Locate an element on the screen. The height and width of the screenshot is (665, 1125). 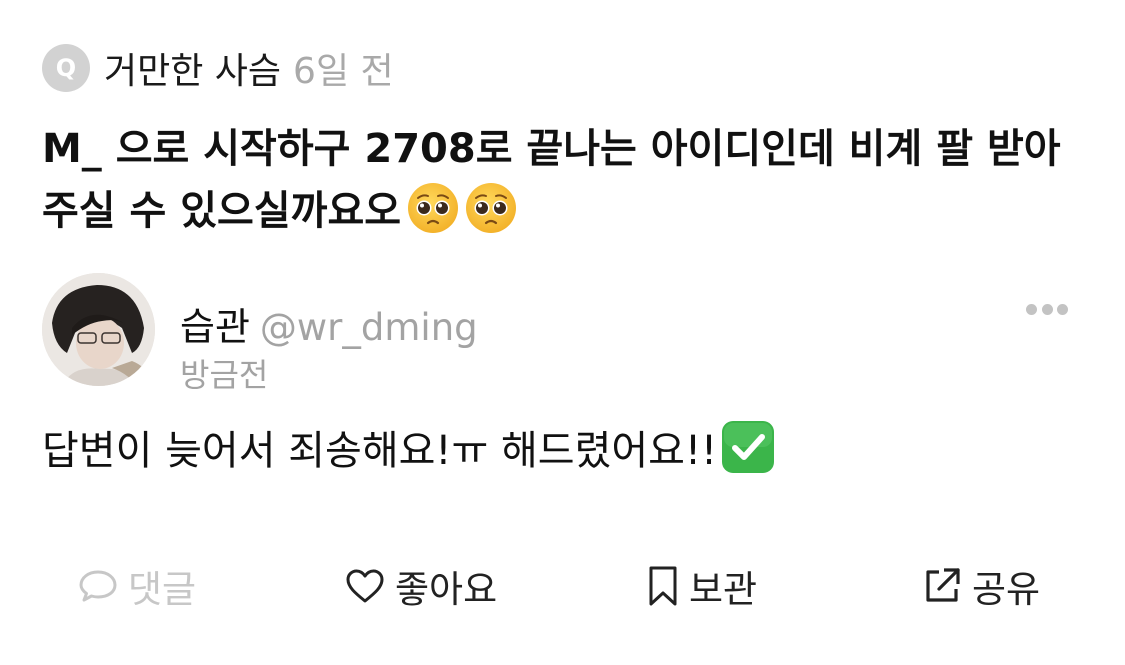
answer-author-line: 습관 @wr_dming is located at coordinates (329, 323).